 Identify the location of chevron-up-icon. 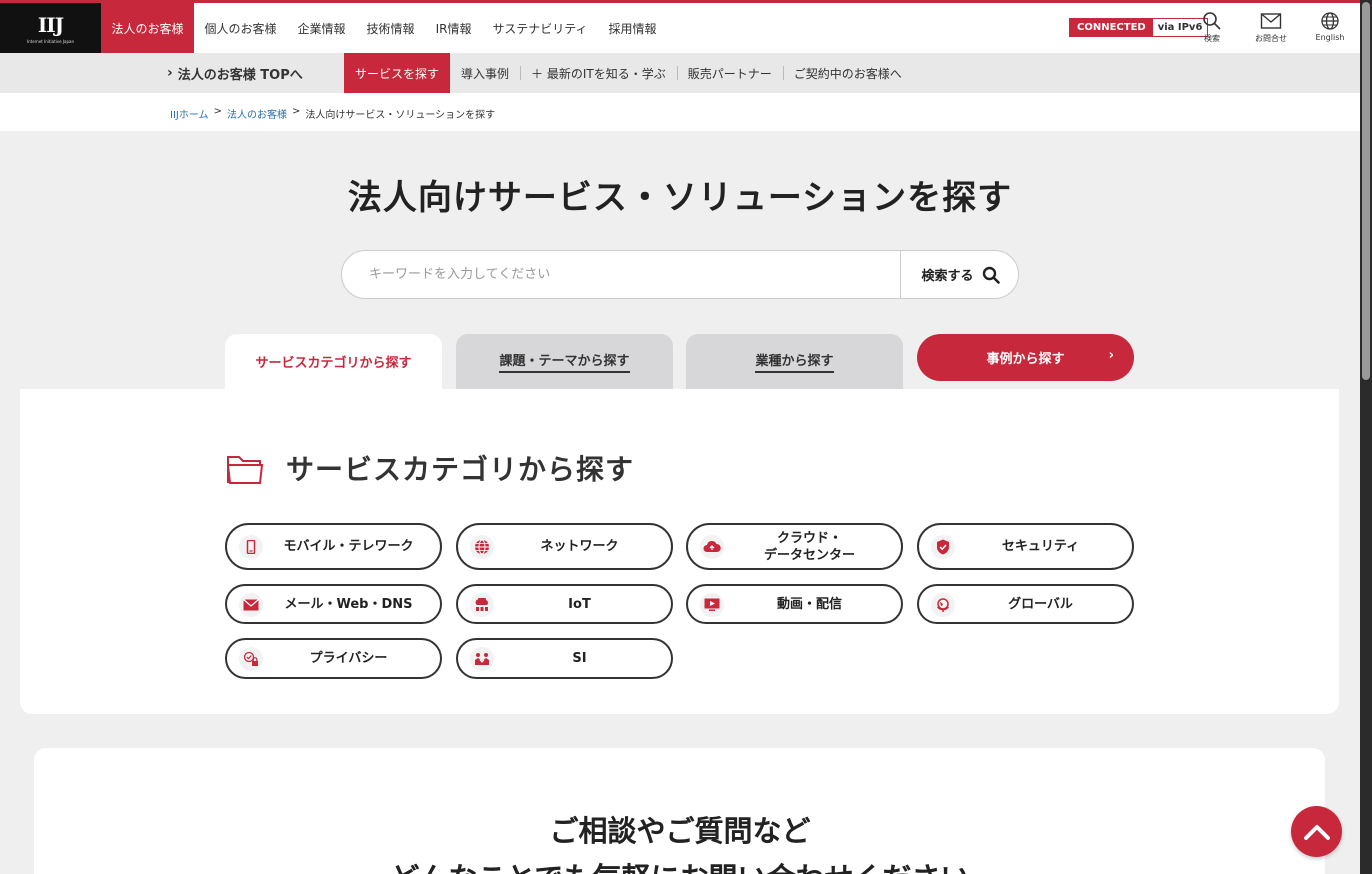
(1316, 832).